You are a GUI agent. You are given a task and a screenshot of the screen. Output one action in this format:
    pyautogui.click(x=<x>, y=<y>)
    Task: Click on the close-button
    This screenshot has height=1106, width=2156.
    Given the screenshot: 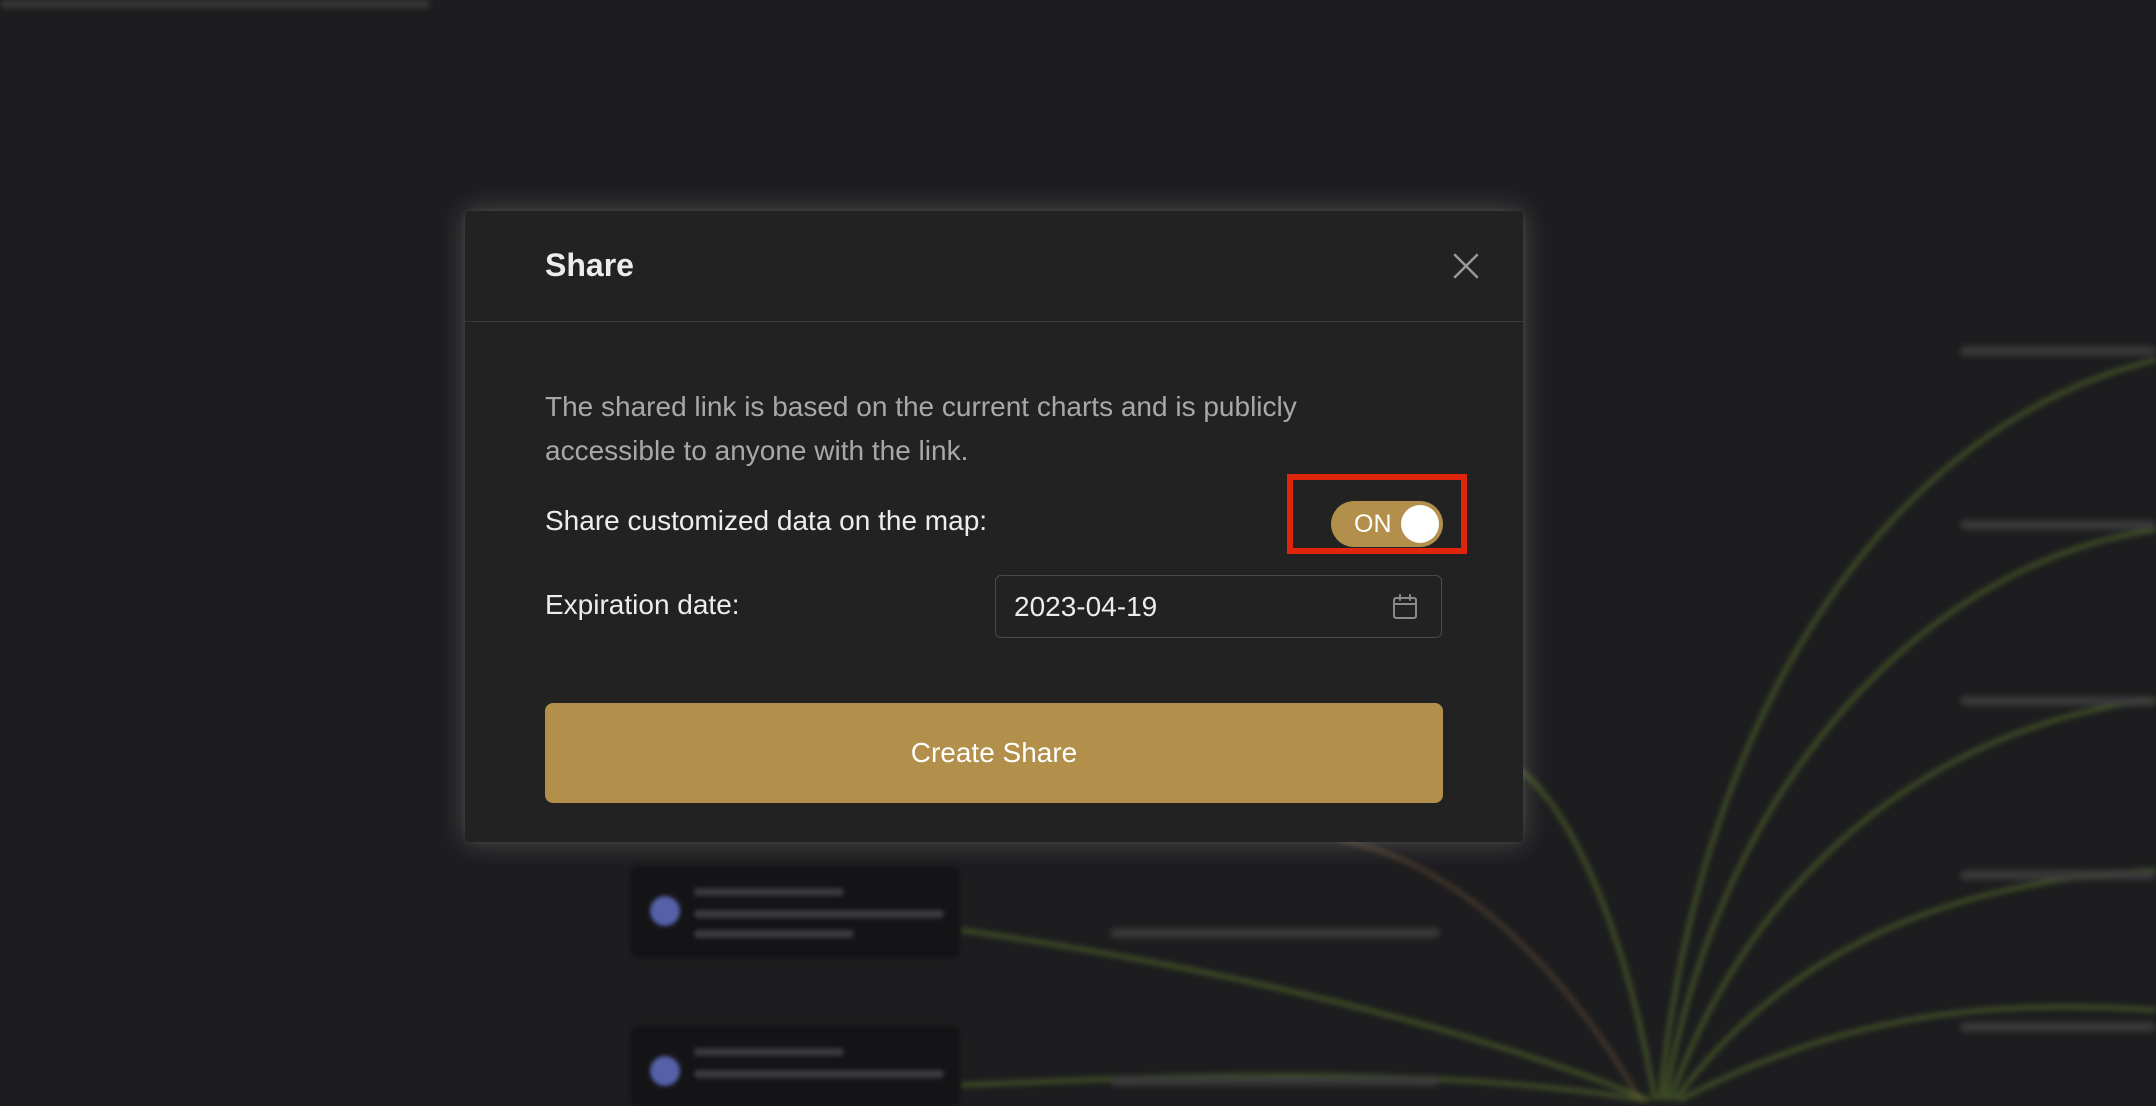 What is the action you would take?
    pyautogui.click(x=1466, y=266)
    